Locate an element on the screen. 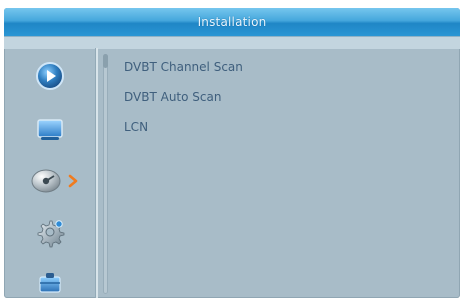 The width and height of the screenshot is (467, 304). gear-icon is located at coordinates (50, 232).